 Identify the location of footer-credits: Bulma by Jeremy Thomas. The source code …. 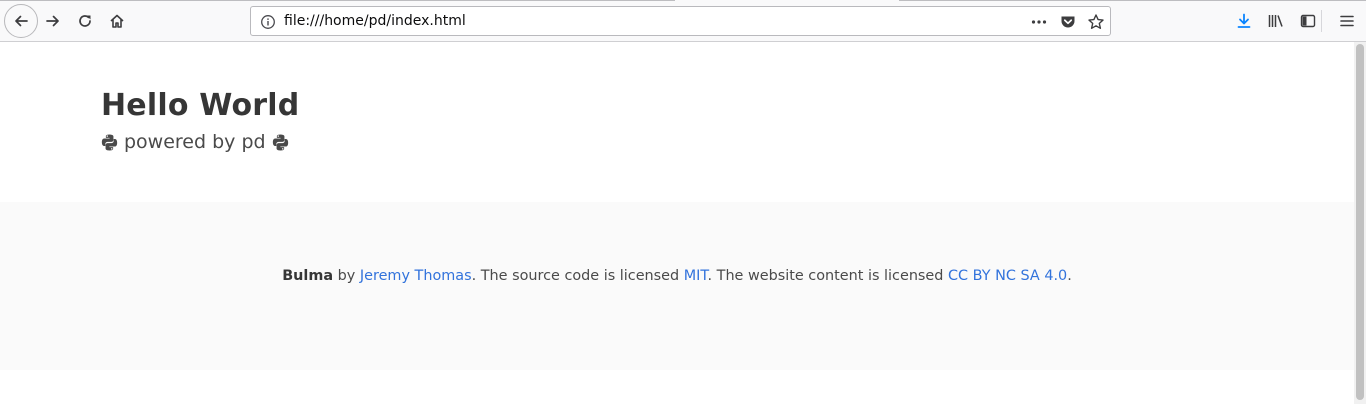
(677, 276).